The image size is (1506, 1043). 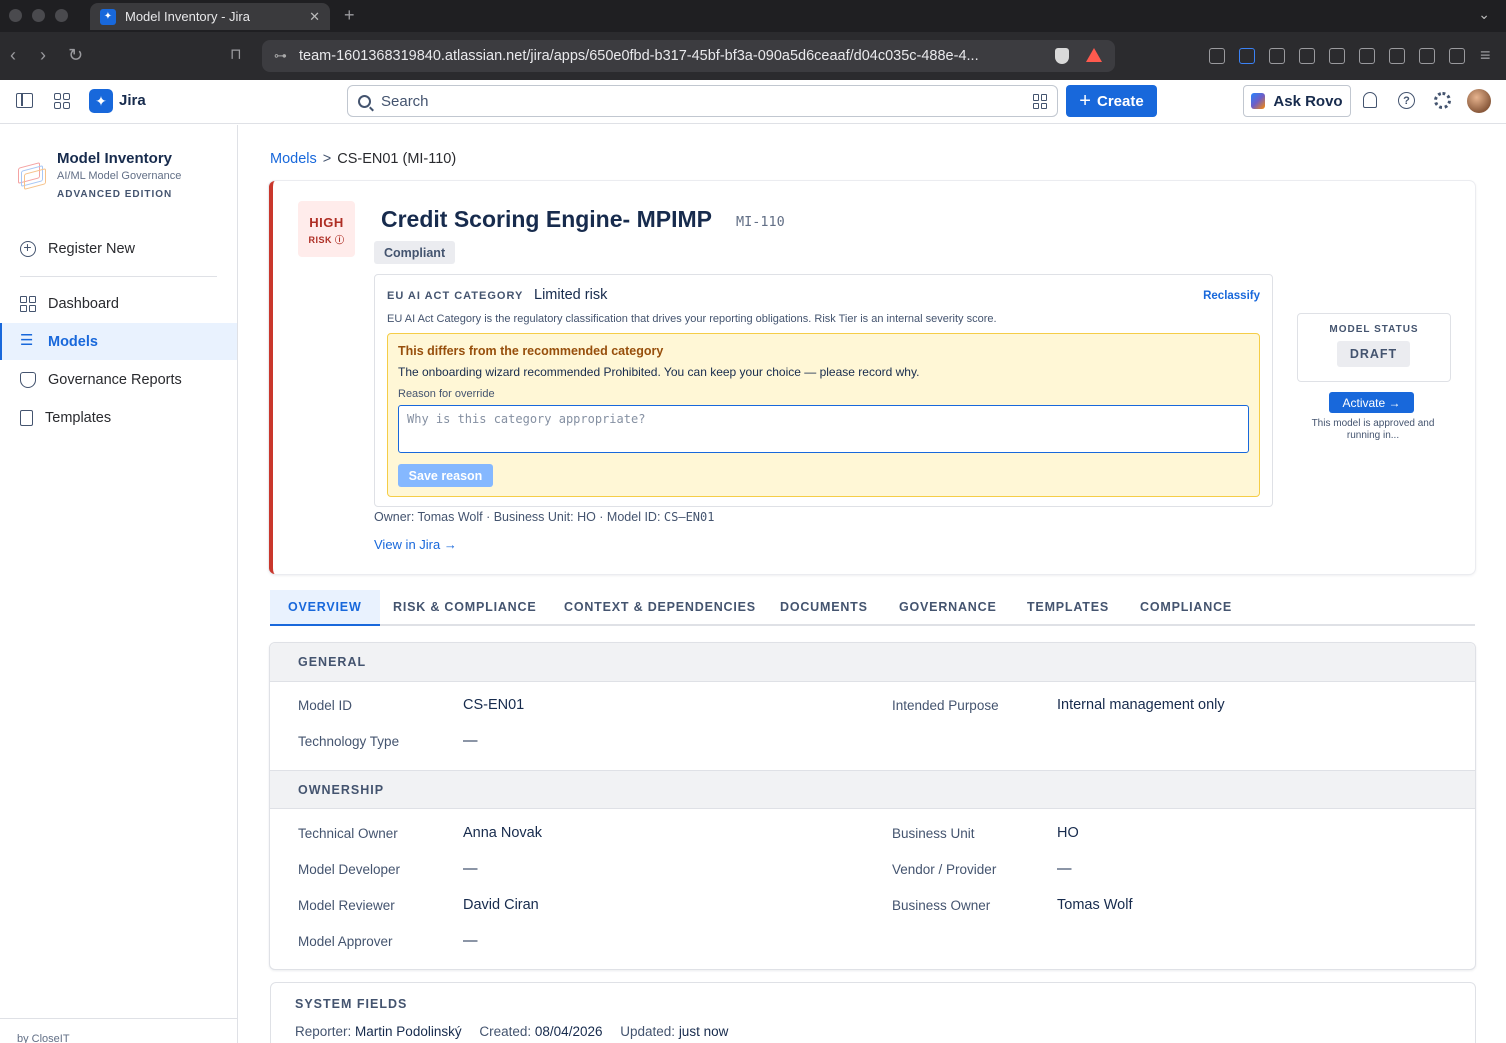 What do you see at coordinates (73, 341) in the screenshot?
I see `sidebar-item-label: Models` at bounding box center [73, 341].